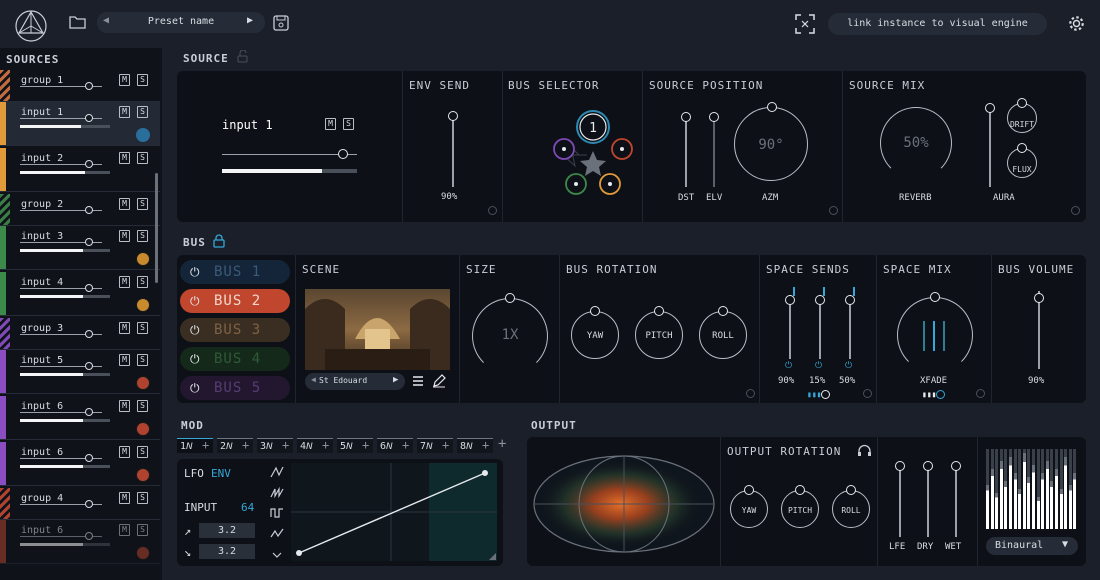 This screenshot has height=580, width=1100. What do you see at coordinates (453, 116) in the screenshot?
I see `env-send-thumb` at bounding box center [453, 116].